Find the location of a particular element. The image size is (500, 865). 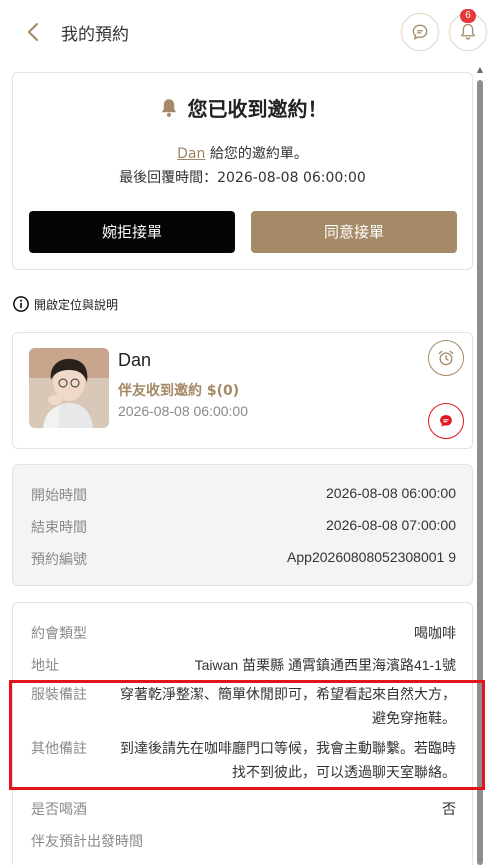

notification-button: 6 is located at coordinates (468, 30).